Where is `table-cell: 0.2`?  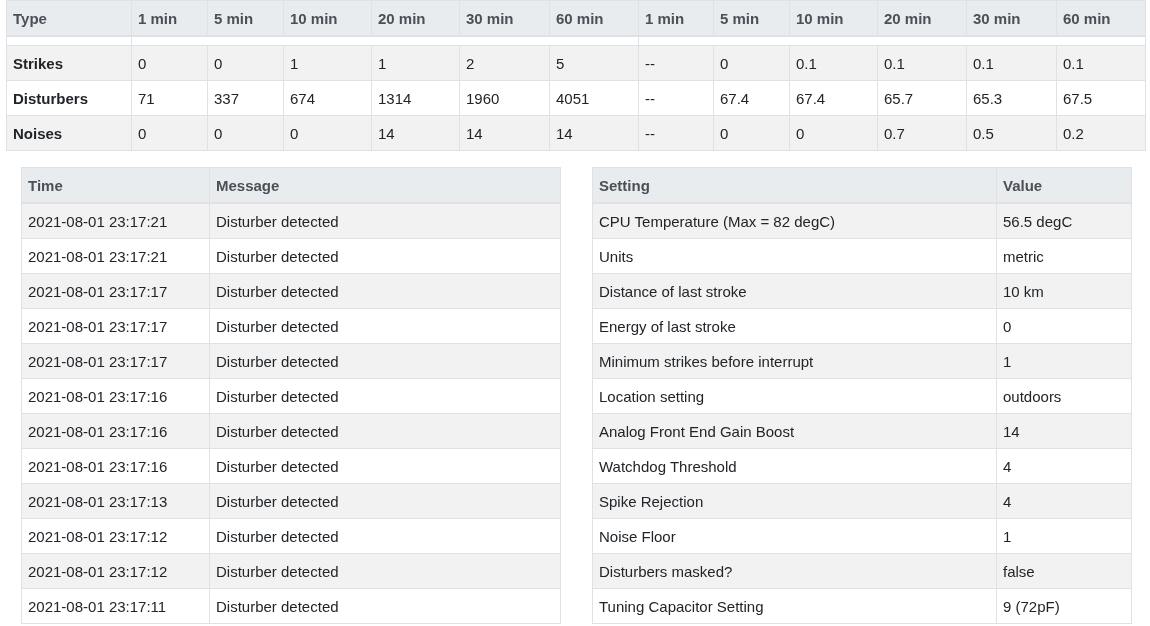 table-cell: 0.2 is located at coordinates (1101, 133).